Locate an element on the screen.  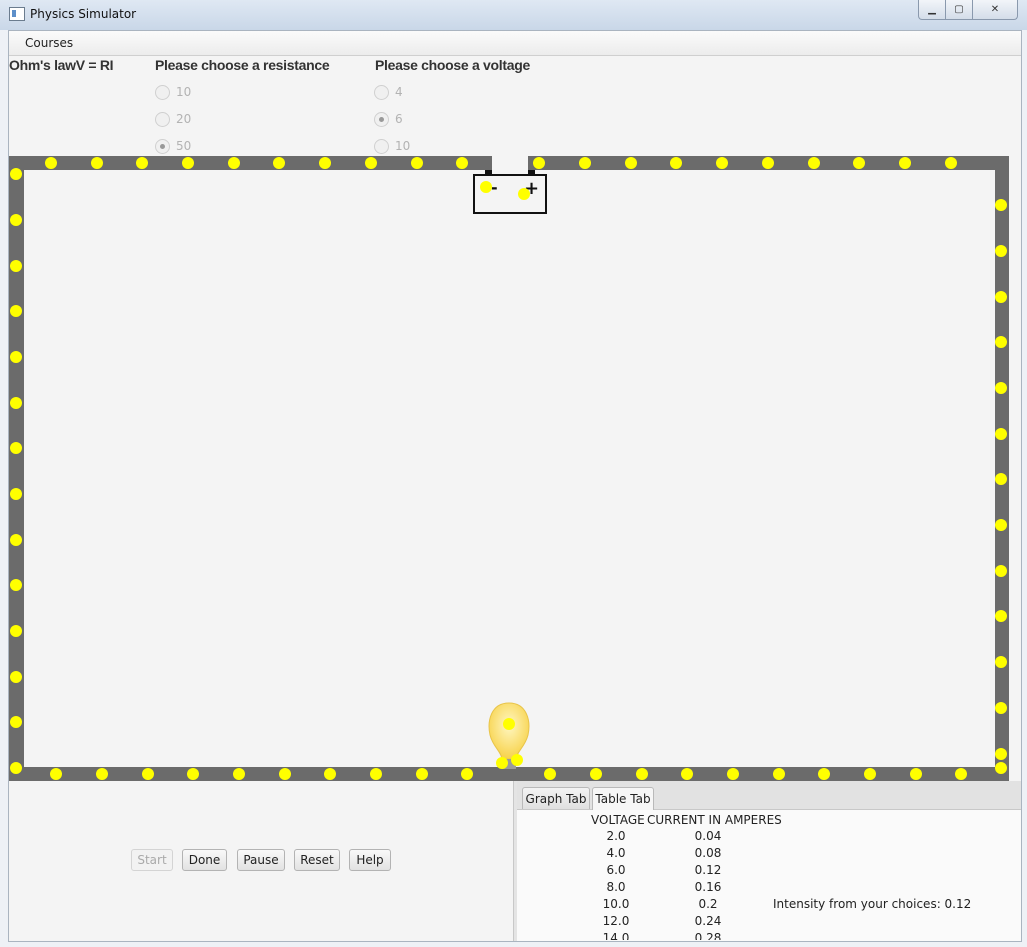
table-cell-current: 0.12 is located at coordinates (708, 870).